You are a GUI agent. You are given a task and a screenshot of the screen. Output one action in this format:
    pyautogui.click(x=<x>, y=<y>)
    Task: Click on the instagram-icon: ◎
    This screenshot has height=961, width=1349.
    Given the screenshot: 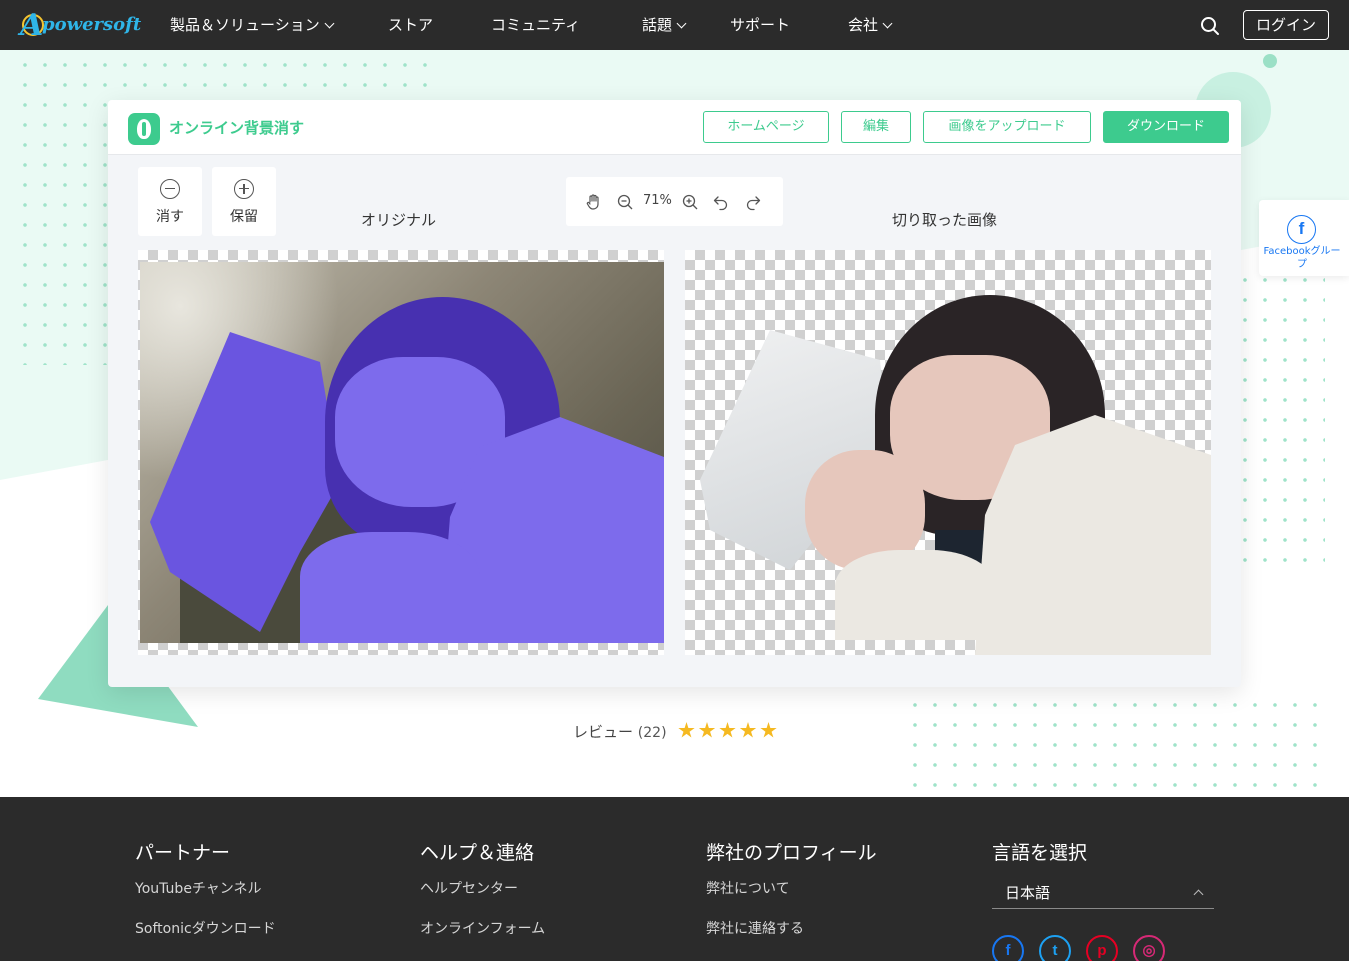 What is the action you would take?
    pyautogui.click(x=1149, y=948)
    